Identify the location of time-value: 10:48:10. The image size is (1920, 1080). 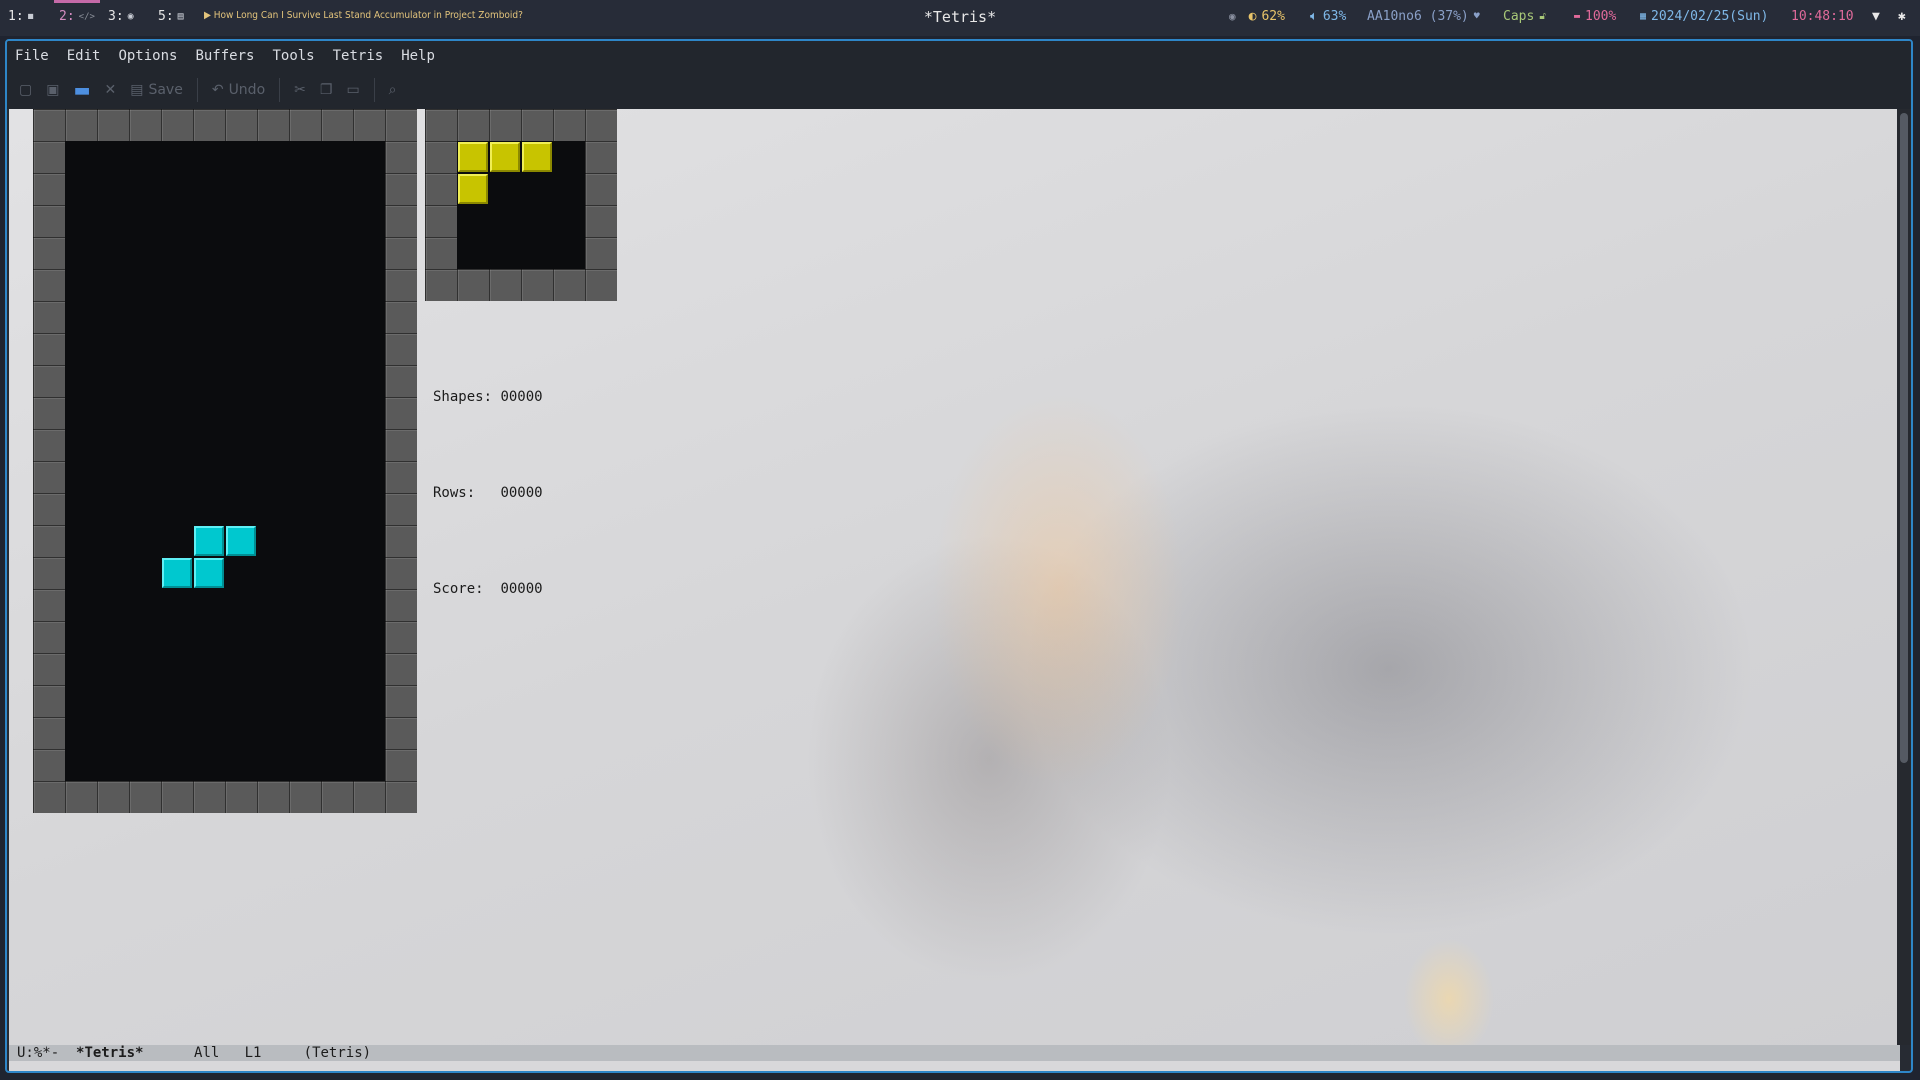
(1822, 16).